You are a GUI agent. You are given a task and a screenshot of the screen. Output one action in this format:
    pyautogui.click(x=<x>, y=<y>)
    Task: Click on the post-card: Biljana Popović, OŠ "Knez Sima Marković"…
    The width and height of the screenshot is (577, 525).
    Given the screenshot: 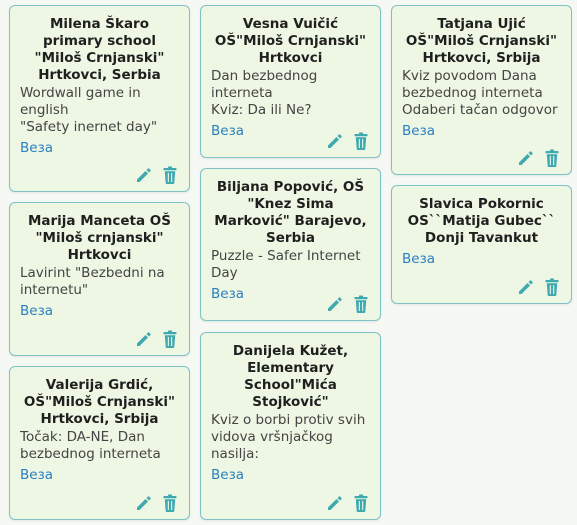 What is the action you would take?
    pyautogui.click(x=290, y=244)
    